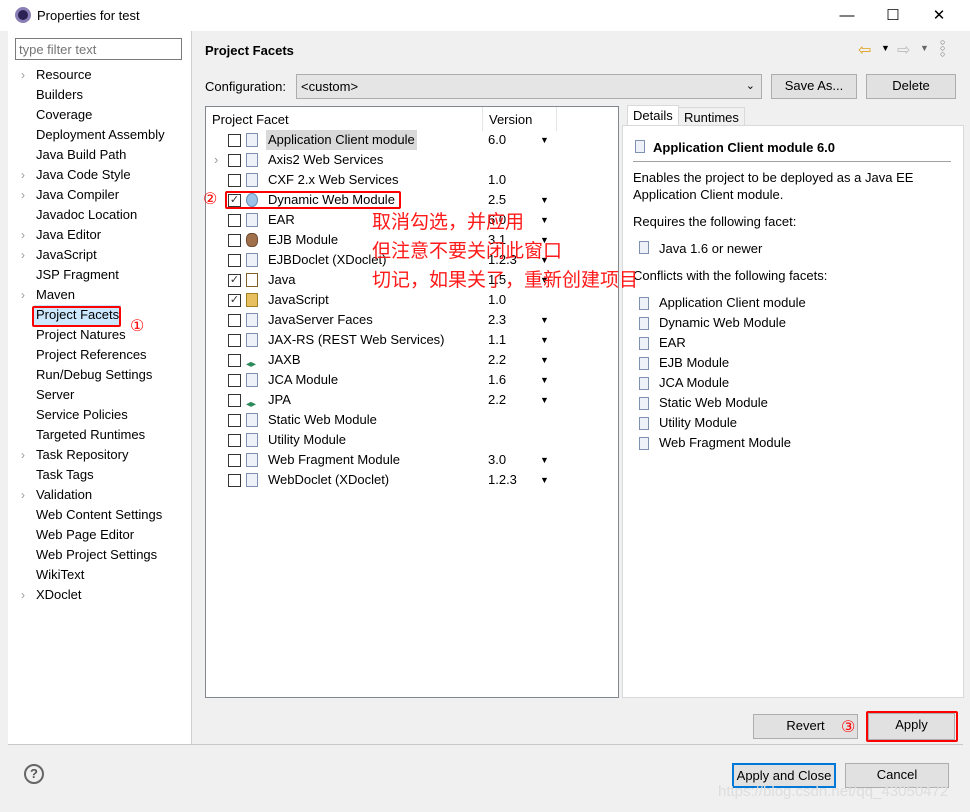 The height and width of the screenshot is (812, 970). What do you see at coordinates (864, 50) in the screenshot?
I see `back-icon: ⇦` at bounding box center [864, 50].